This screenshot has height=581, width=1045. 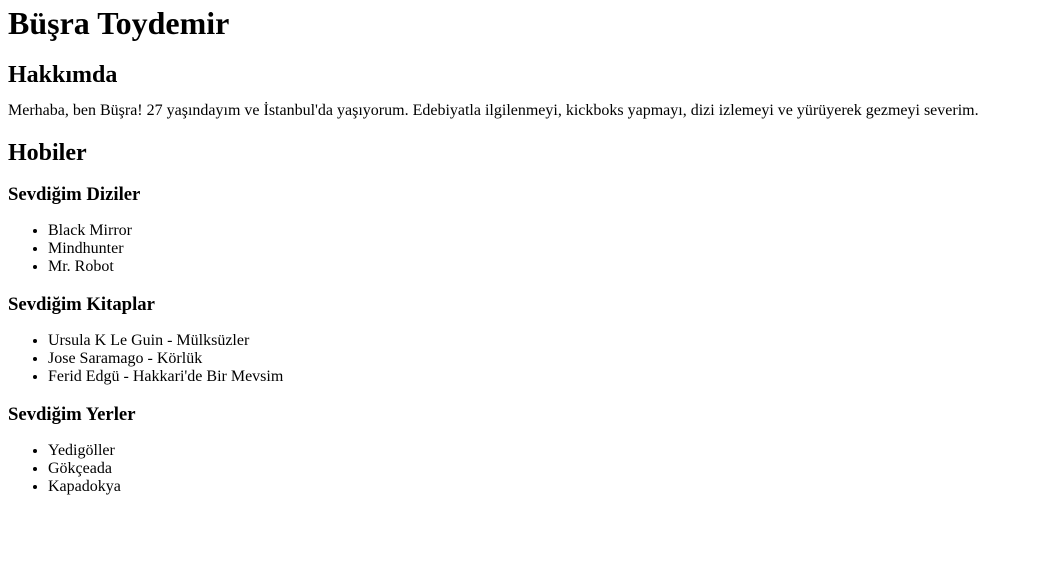 What do you see at coordinates (542, 487) in the screenshot?
I see `list-item: Kapadokya` at bounding box center [542, 487].